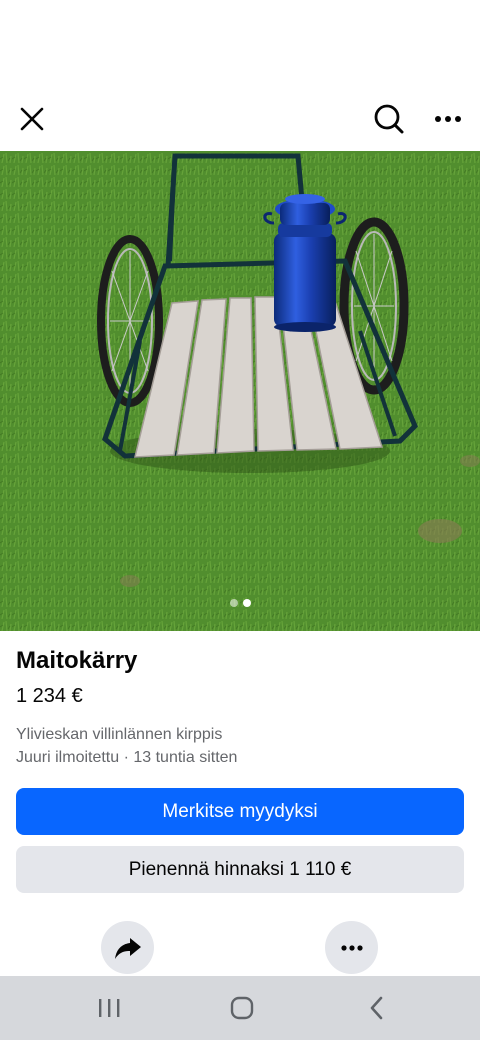 The height and width of the screenshot is (1040, 480). Describe the element at coordinates (233, 603) in the screenshot. I see `pager-dot` at that location.